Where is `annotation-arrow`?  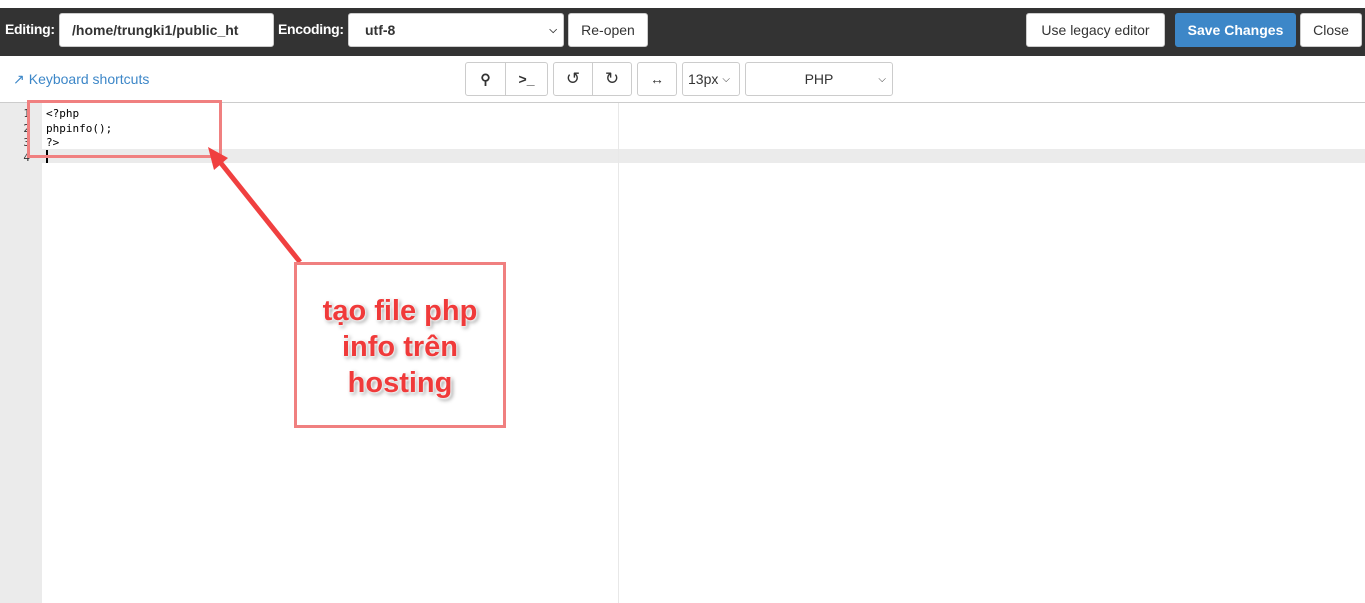
annotation-arrow is located at coordinates (255, 205).